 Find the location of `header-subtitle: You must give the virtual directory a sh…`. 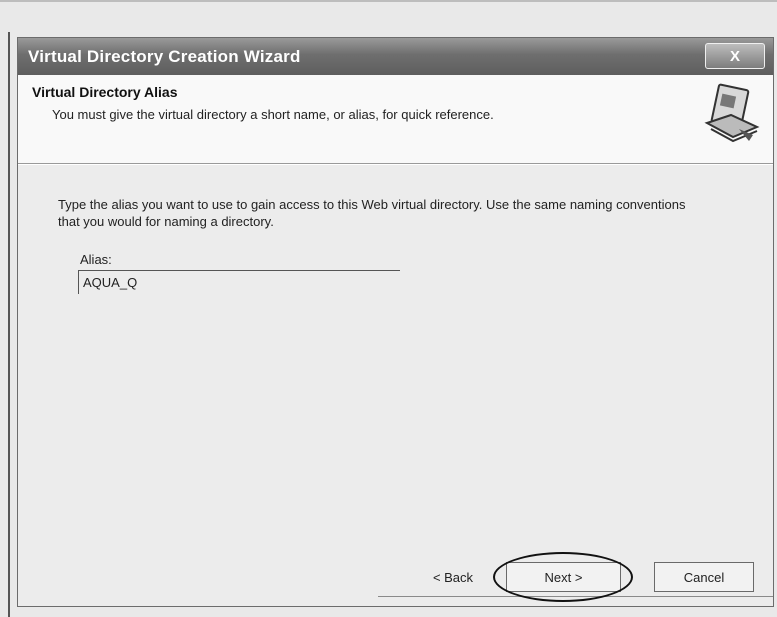

header-subtitle: You must give the virtual directory a sh… is located at coordinates (273, 114).